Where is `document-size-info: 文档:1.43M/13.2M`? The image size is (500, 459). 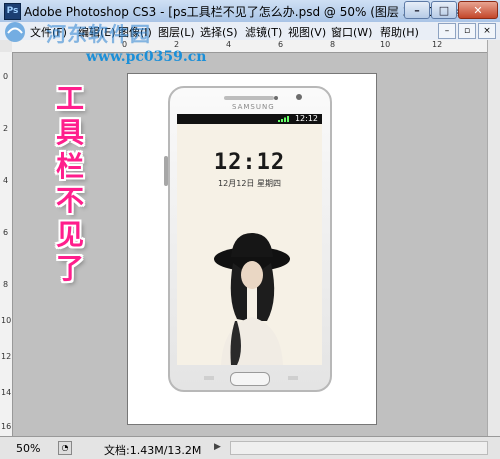 document-size-info: 文档:1.43M/13.2M is located at coordinates (153, 450).